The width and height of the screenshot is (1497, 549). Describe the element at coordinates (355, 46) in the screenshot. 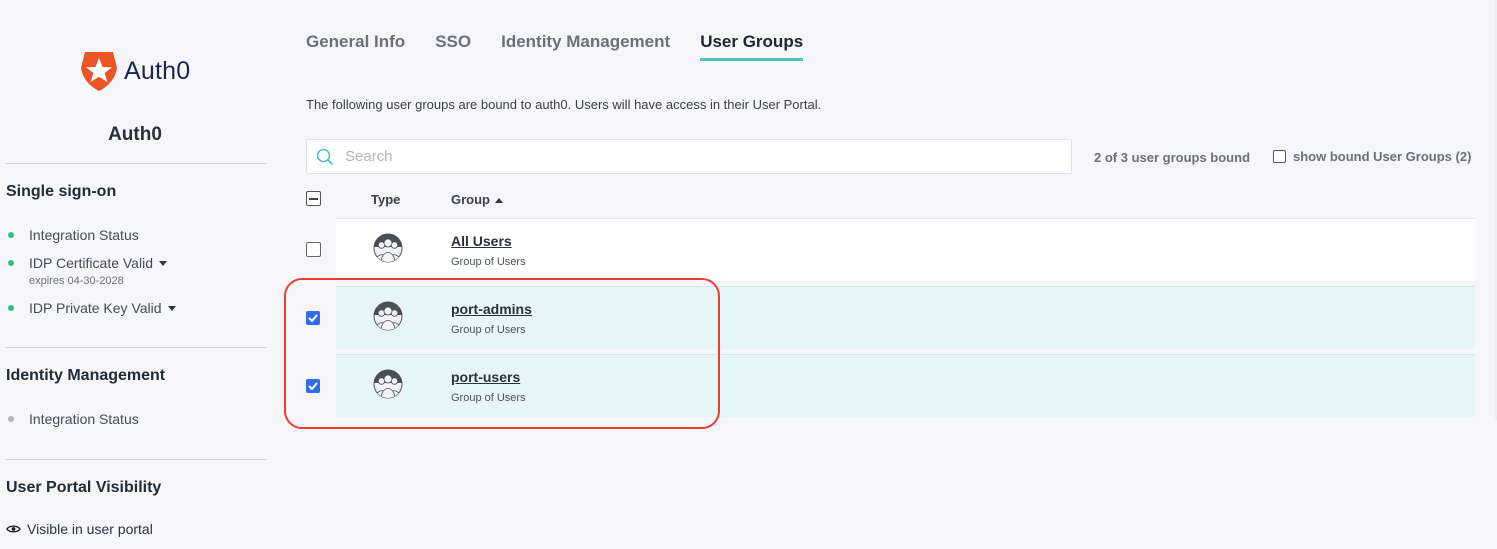

I see `tab-general-info: General Info` at that location.